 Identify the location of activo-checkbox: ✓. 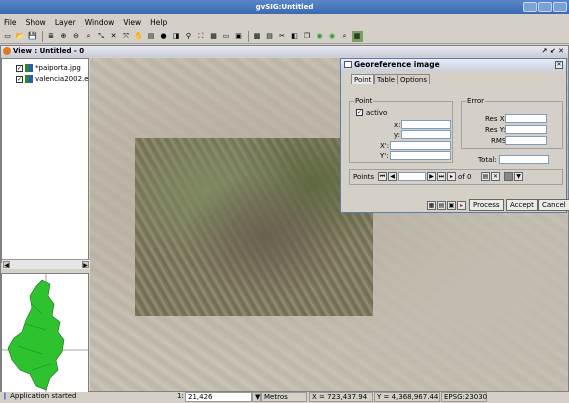
(359, 112).